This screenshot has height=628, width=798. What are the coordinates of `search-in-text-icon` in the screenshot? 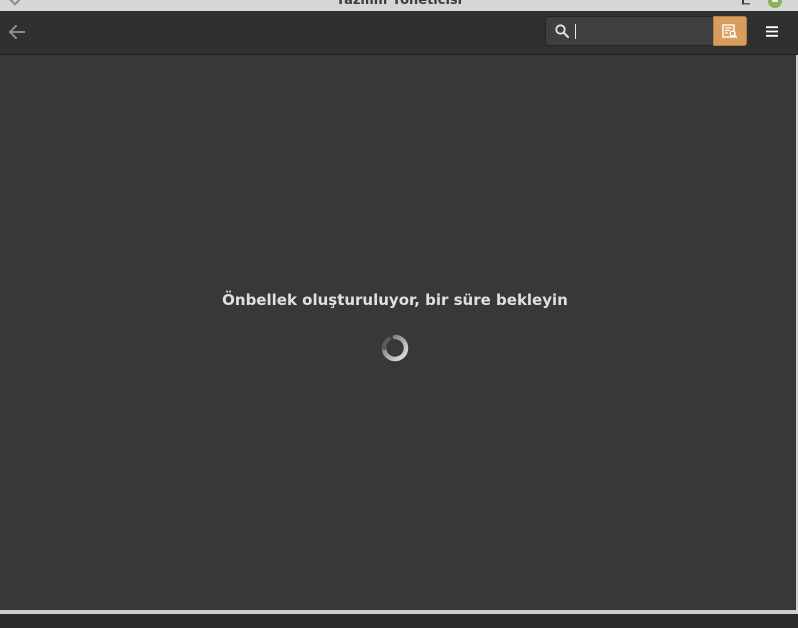 It's located at (730, 30).